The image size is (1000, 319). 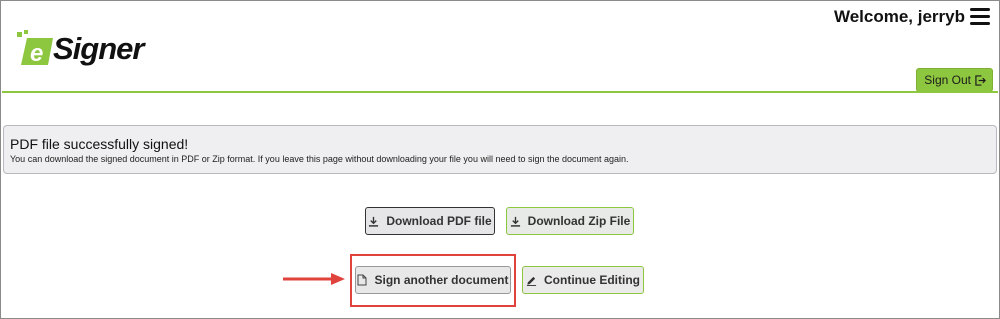 What do you see at coordinates (98, 48) in the screenshot?
I see `logo-text: Signer` at bounding box center [98, 48].